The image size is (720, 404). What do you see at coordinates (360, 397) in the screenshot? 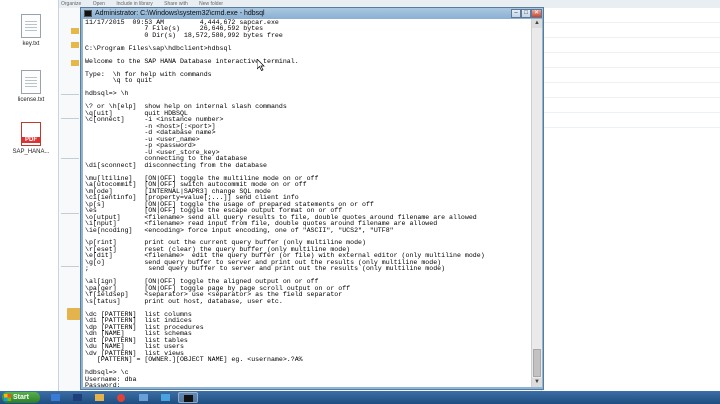
I see `taskbar: Start` at bounding box center [360, 397].